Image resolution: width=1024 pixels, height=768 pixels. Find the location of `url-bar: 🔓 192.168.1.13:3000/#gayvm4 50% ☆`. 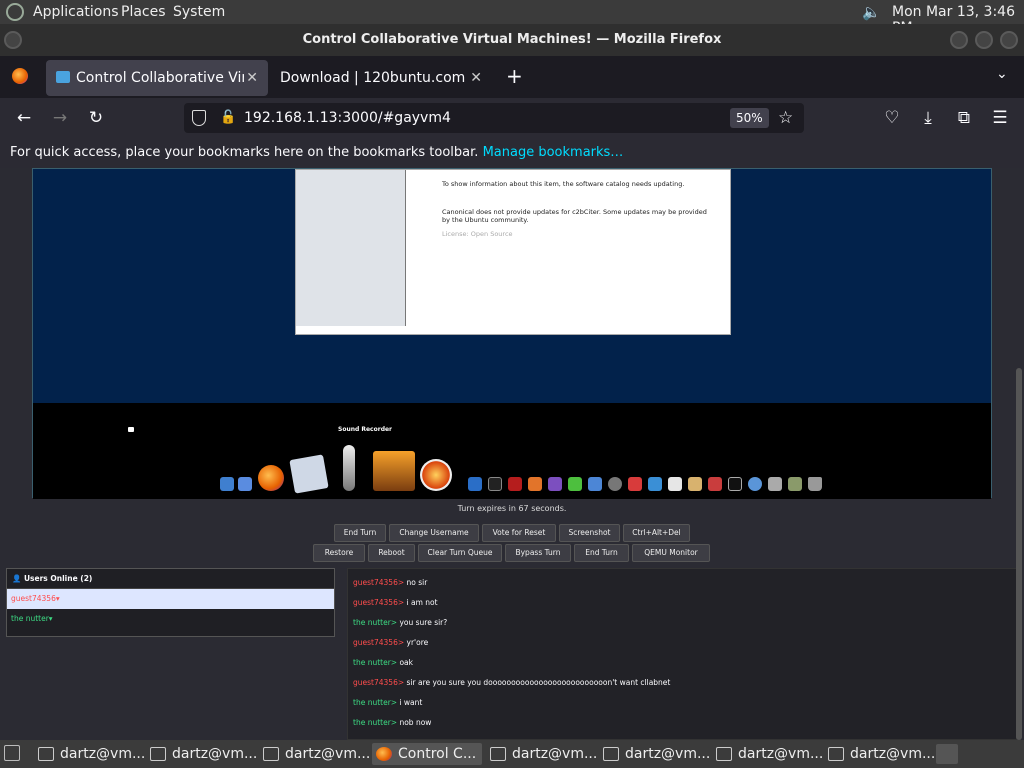

url-bar: 🔓 192.168.1.13:3000/#gayvm4 50% ☆ is located at coordinates (494, 118).